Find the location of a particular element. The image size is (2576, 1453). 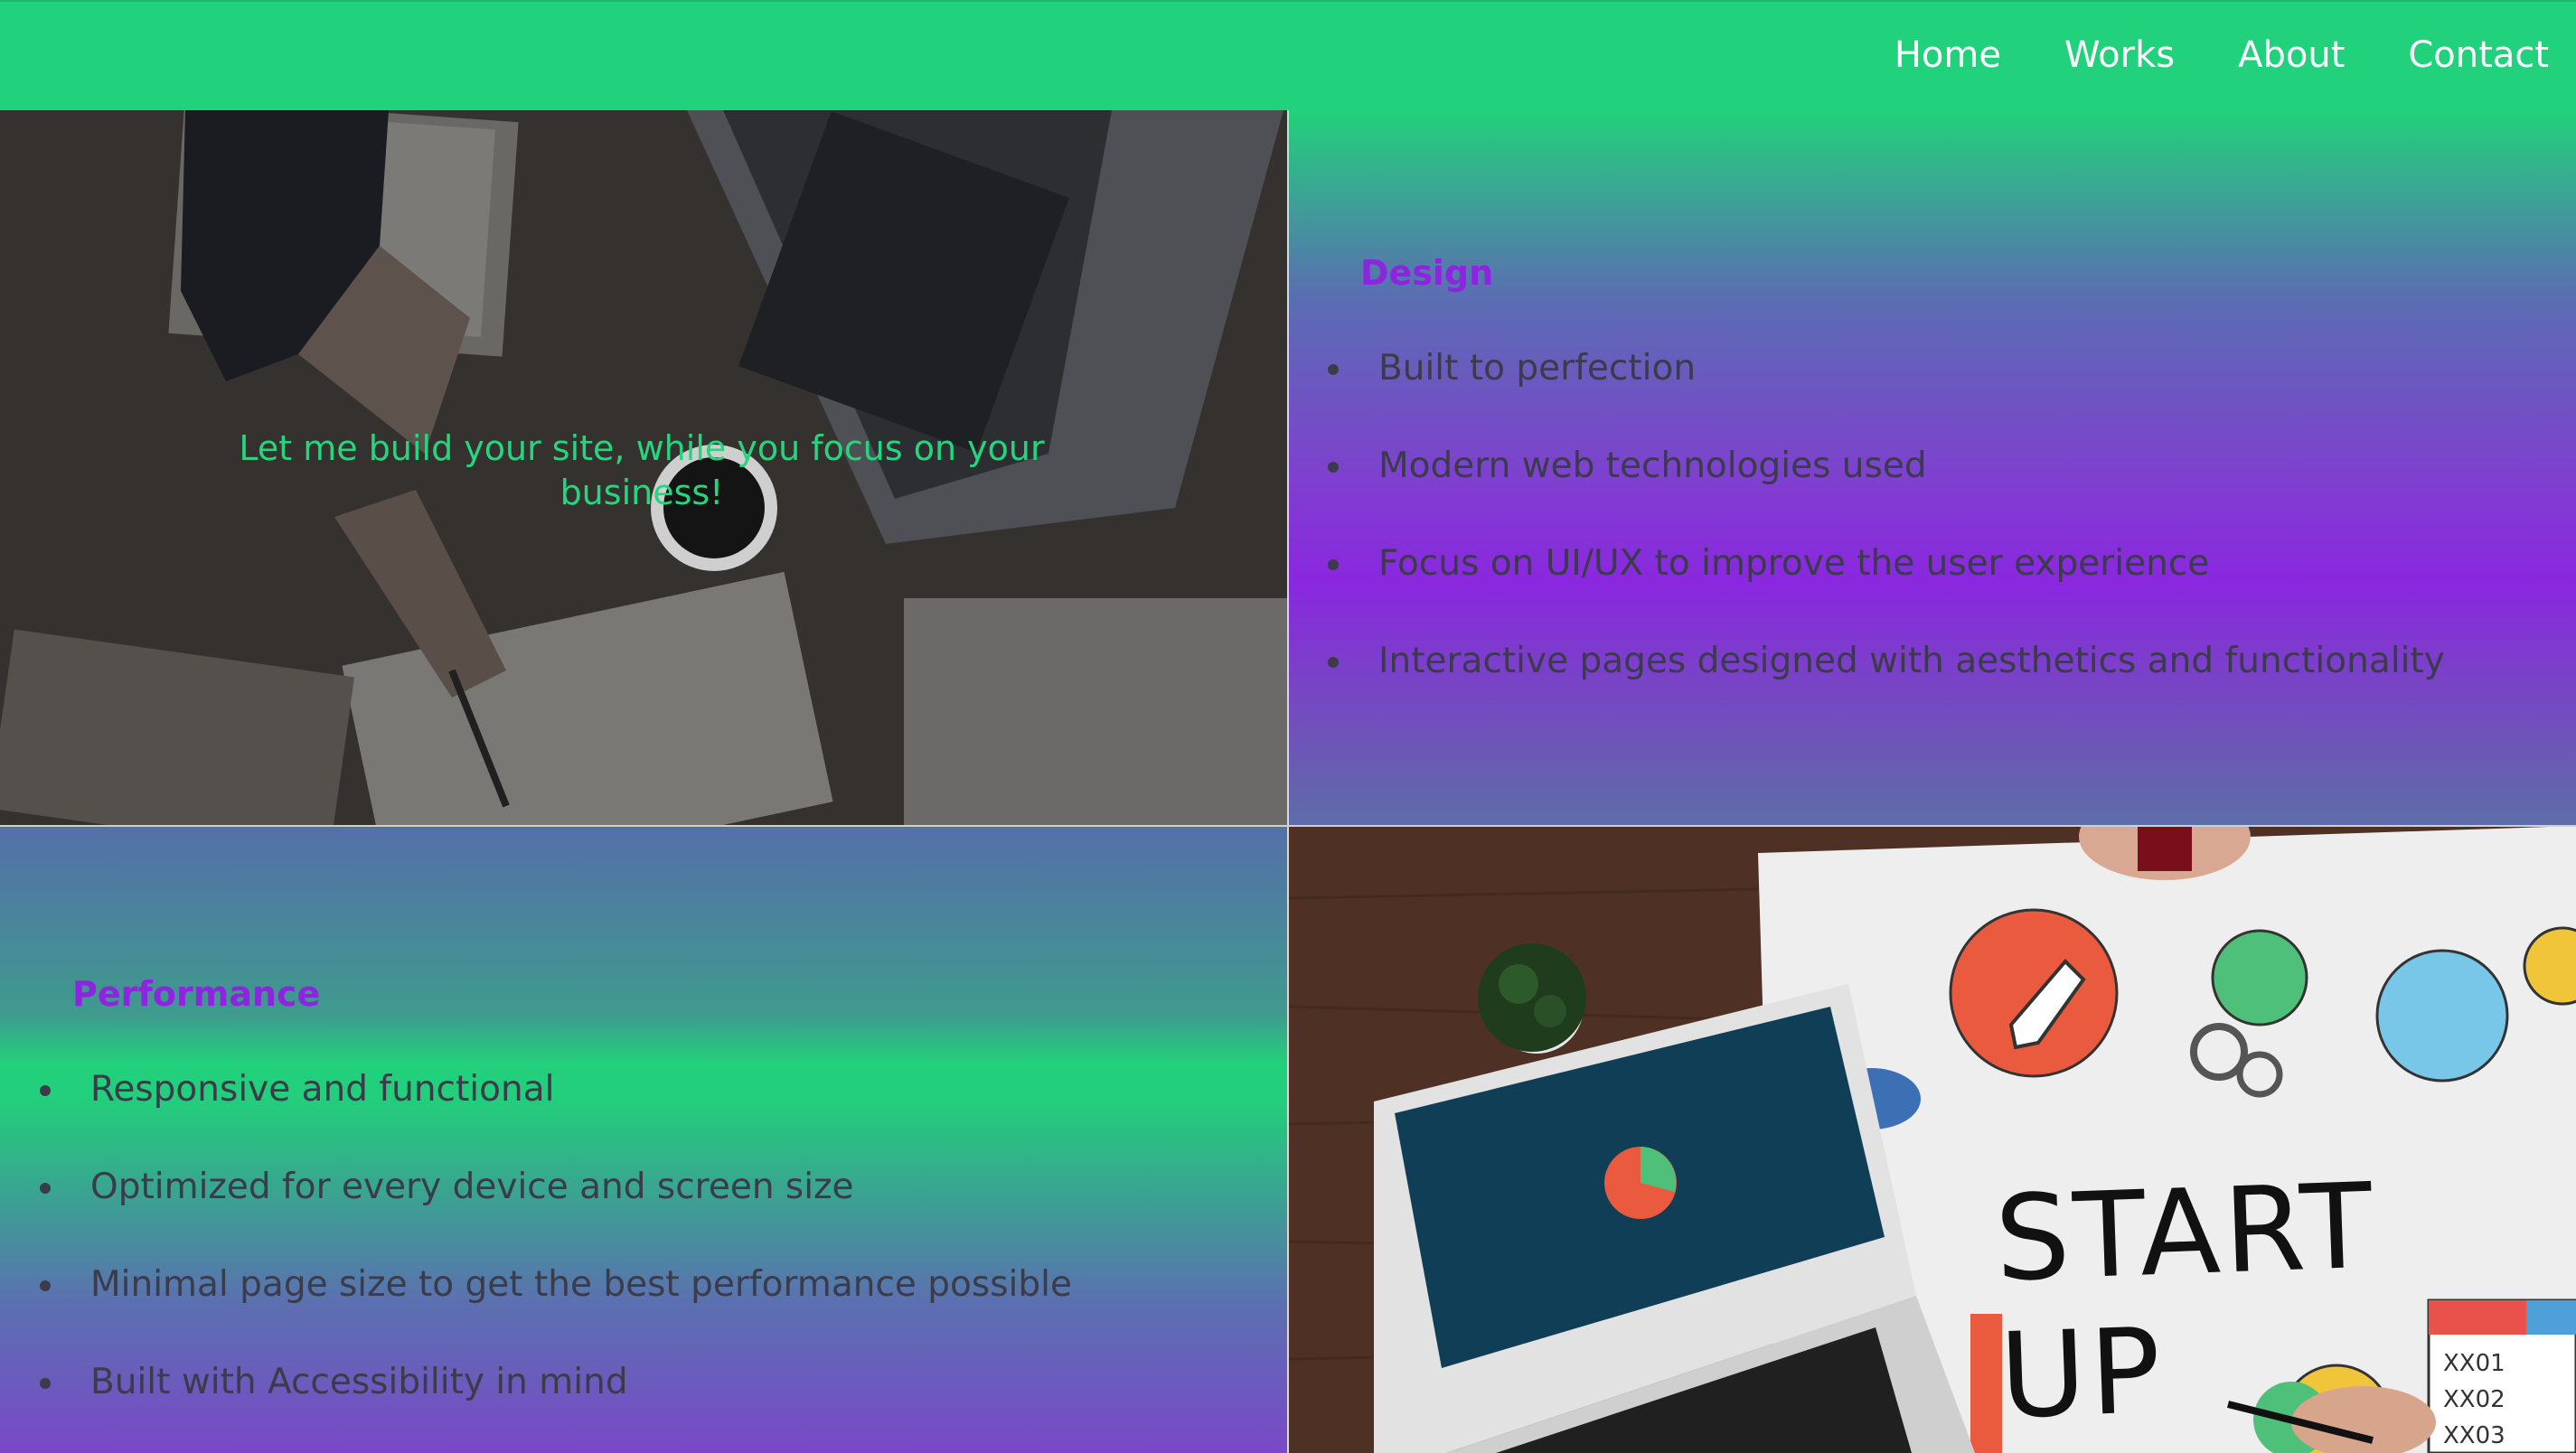

nav-links: Home Works About Contact is located at coordinates (2190, 55).